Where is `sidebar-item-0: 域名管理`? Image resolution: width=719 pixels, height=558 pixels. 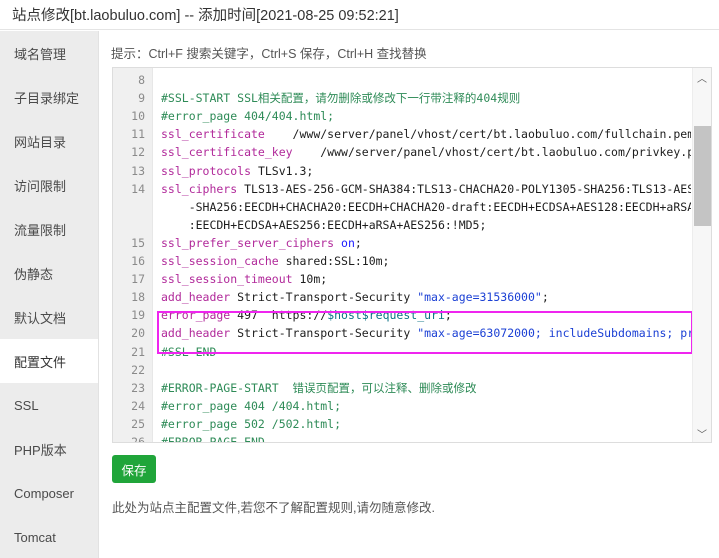
sidebar-item-0: 域名管理 is located at coordinates (49, 53).